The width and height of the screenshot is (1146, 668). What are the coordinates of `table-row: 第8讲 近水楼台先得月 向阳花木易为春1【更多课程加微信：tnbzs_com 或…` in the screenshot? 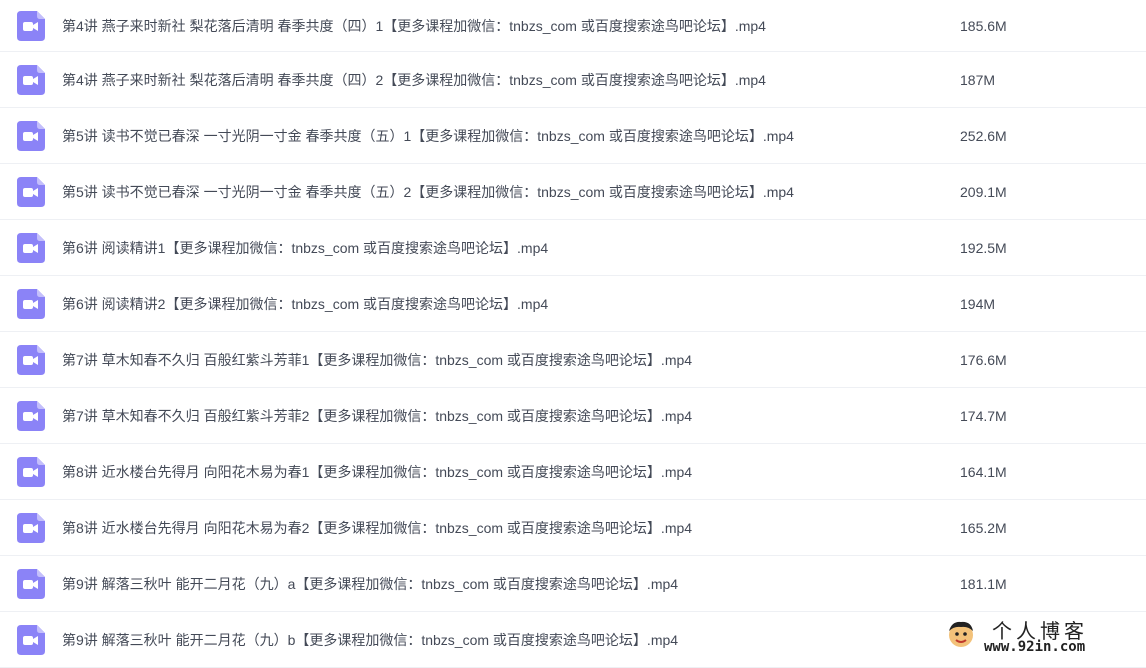 It's located at (573, 472).